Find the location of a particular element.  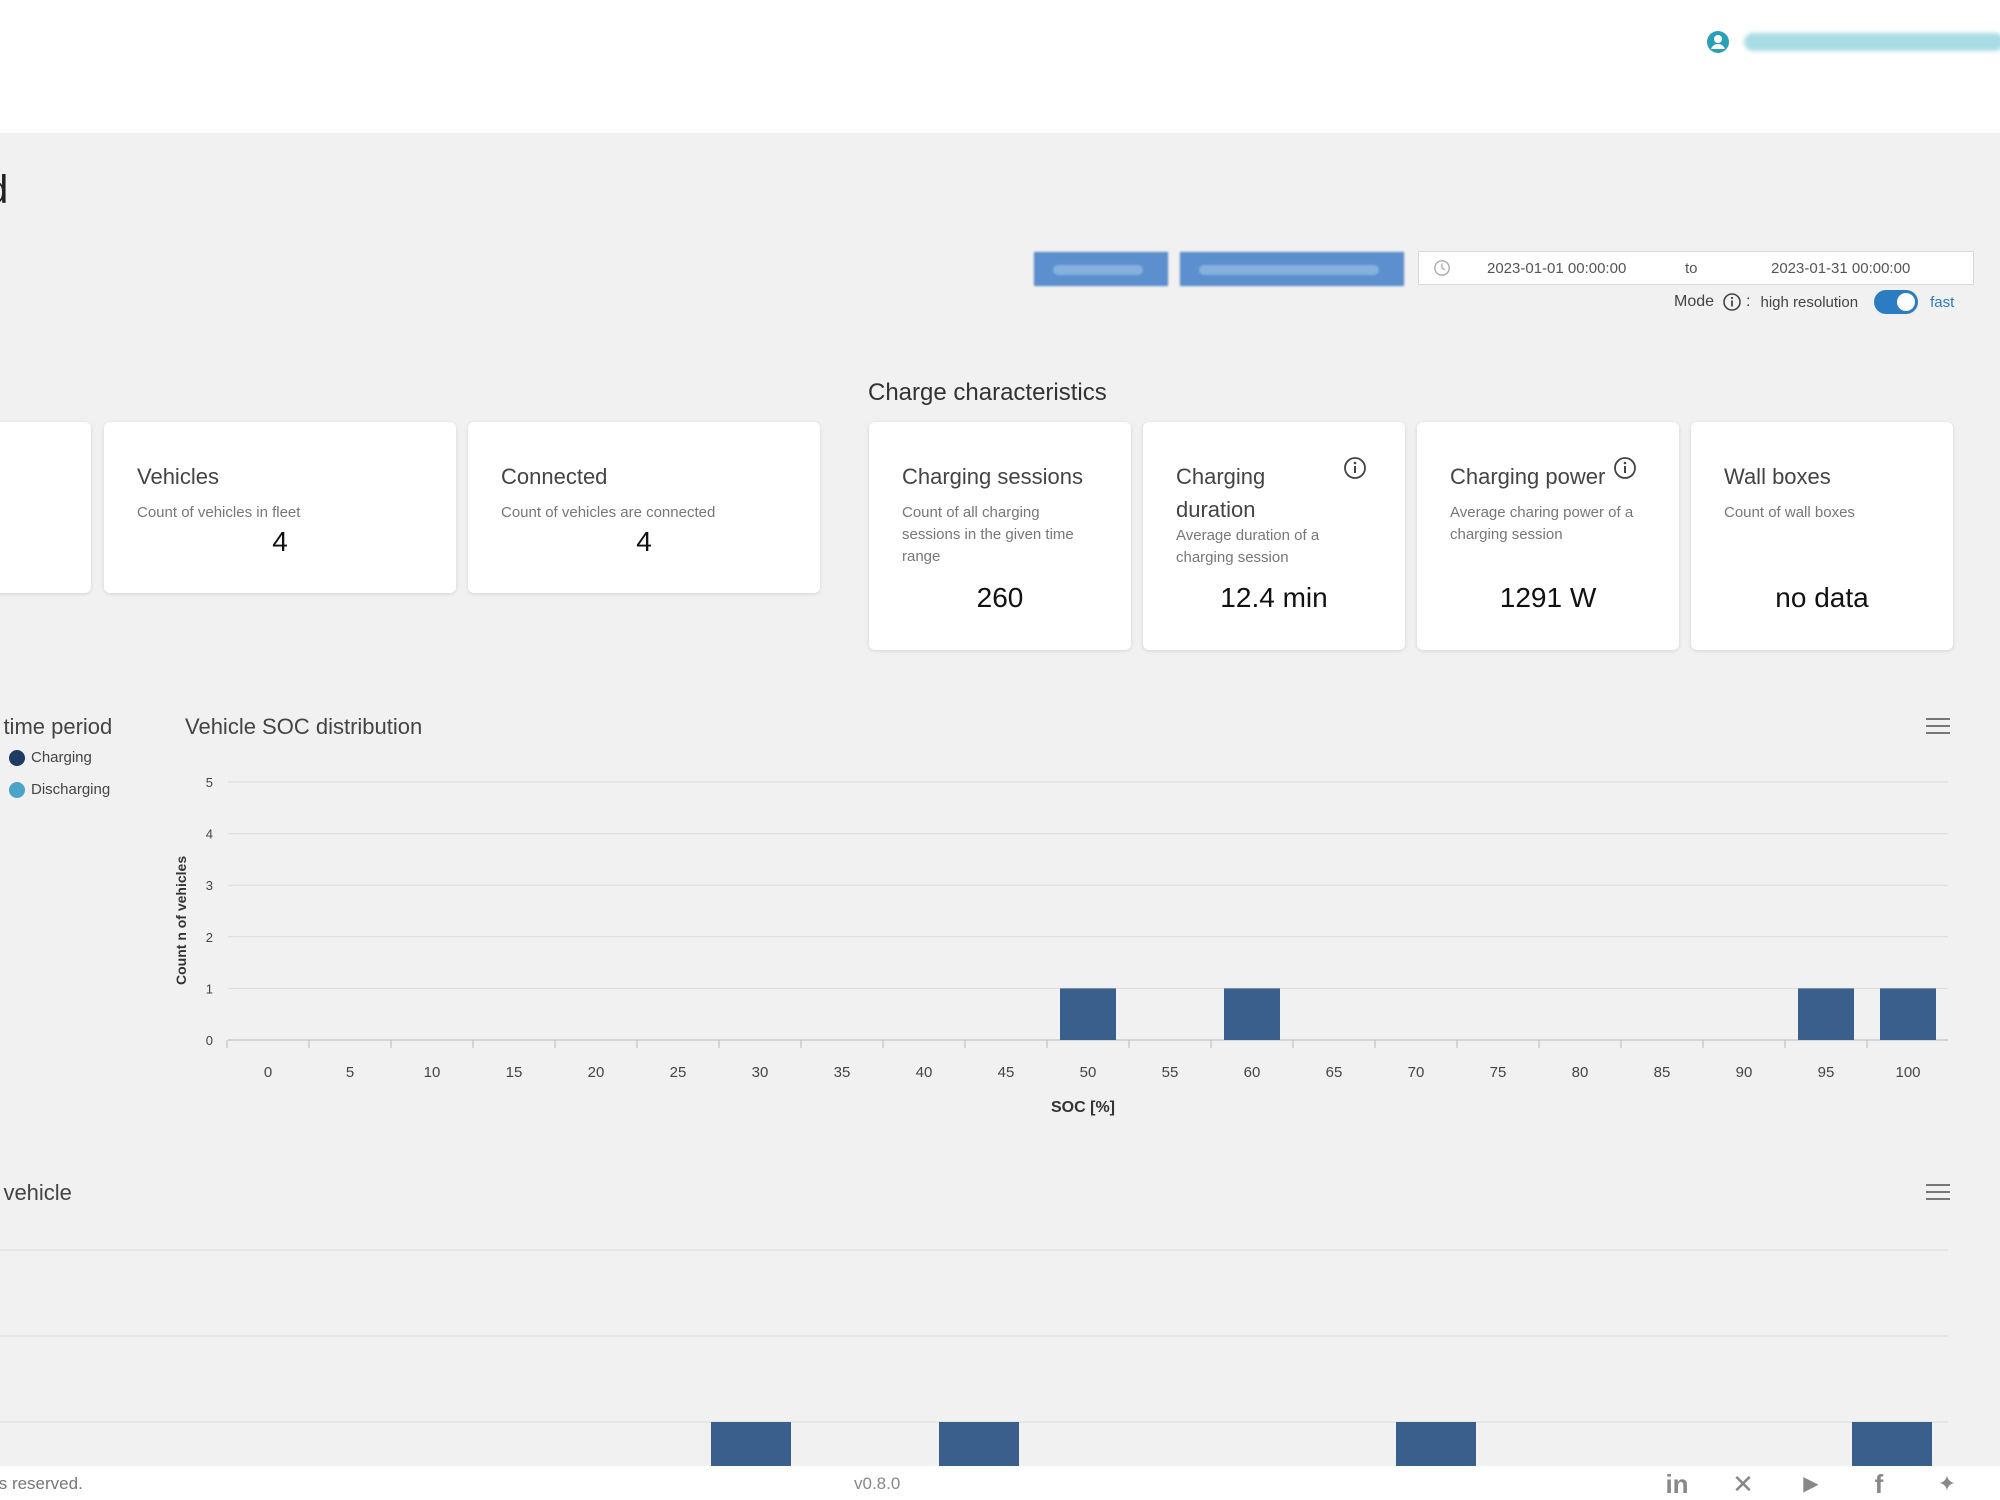

y-tick-label: 5 is located at coordinates (209, 782).